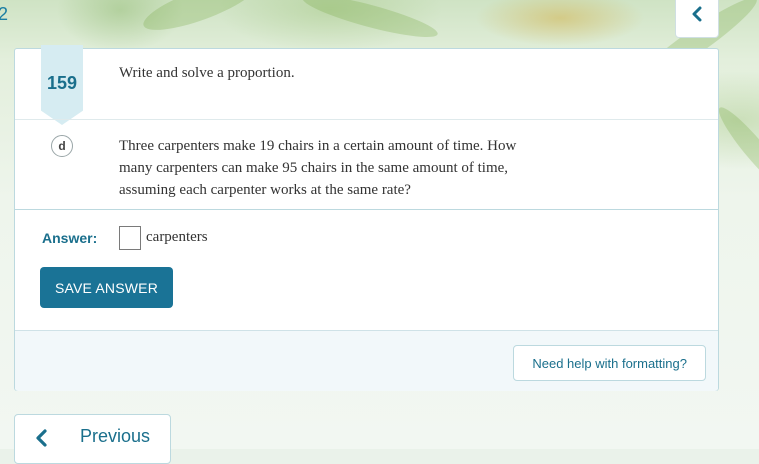 The image size is (759, 464). I want to click on part-label: d, so click(62, 146).